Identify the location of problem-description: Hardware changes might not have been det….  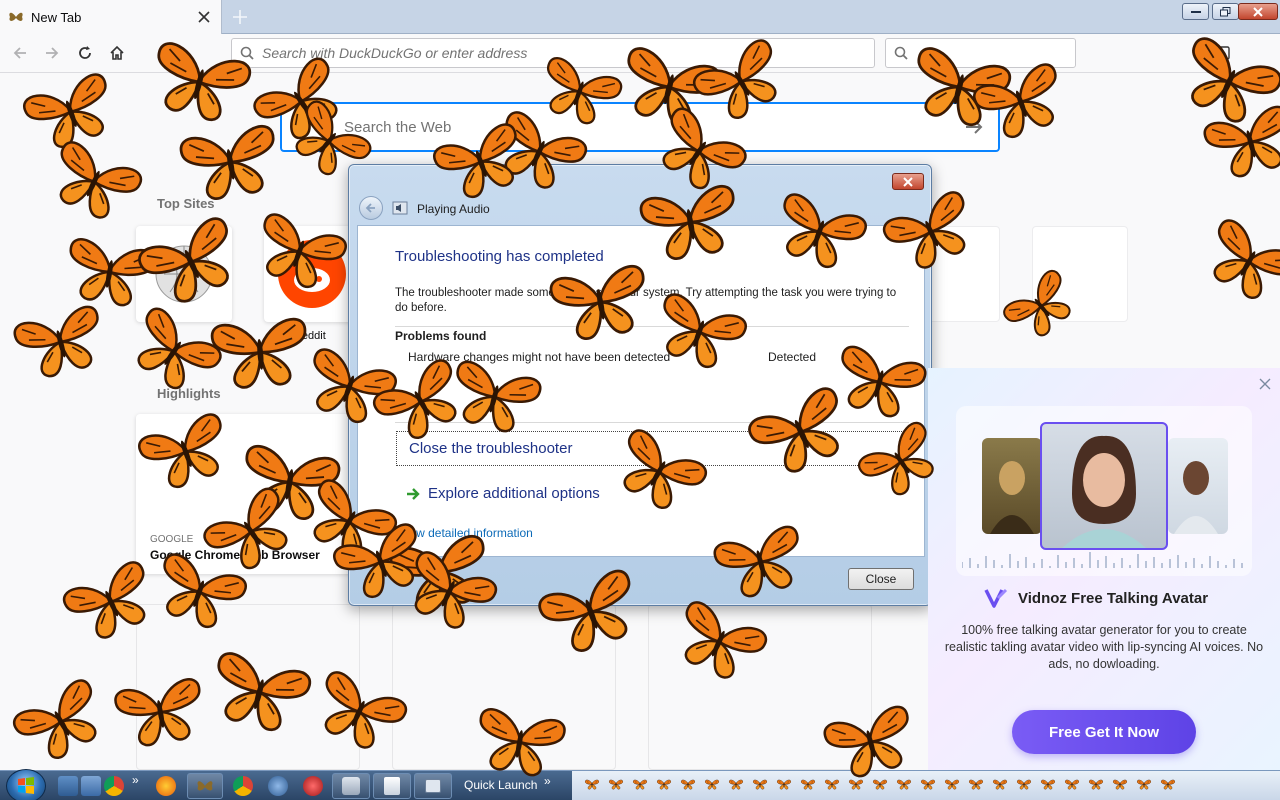
(539, 357).